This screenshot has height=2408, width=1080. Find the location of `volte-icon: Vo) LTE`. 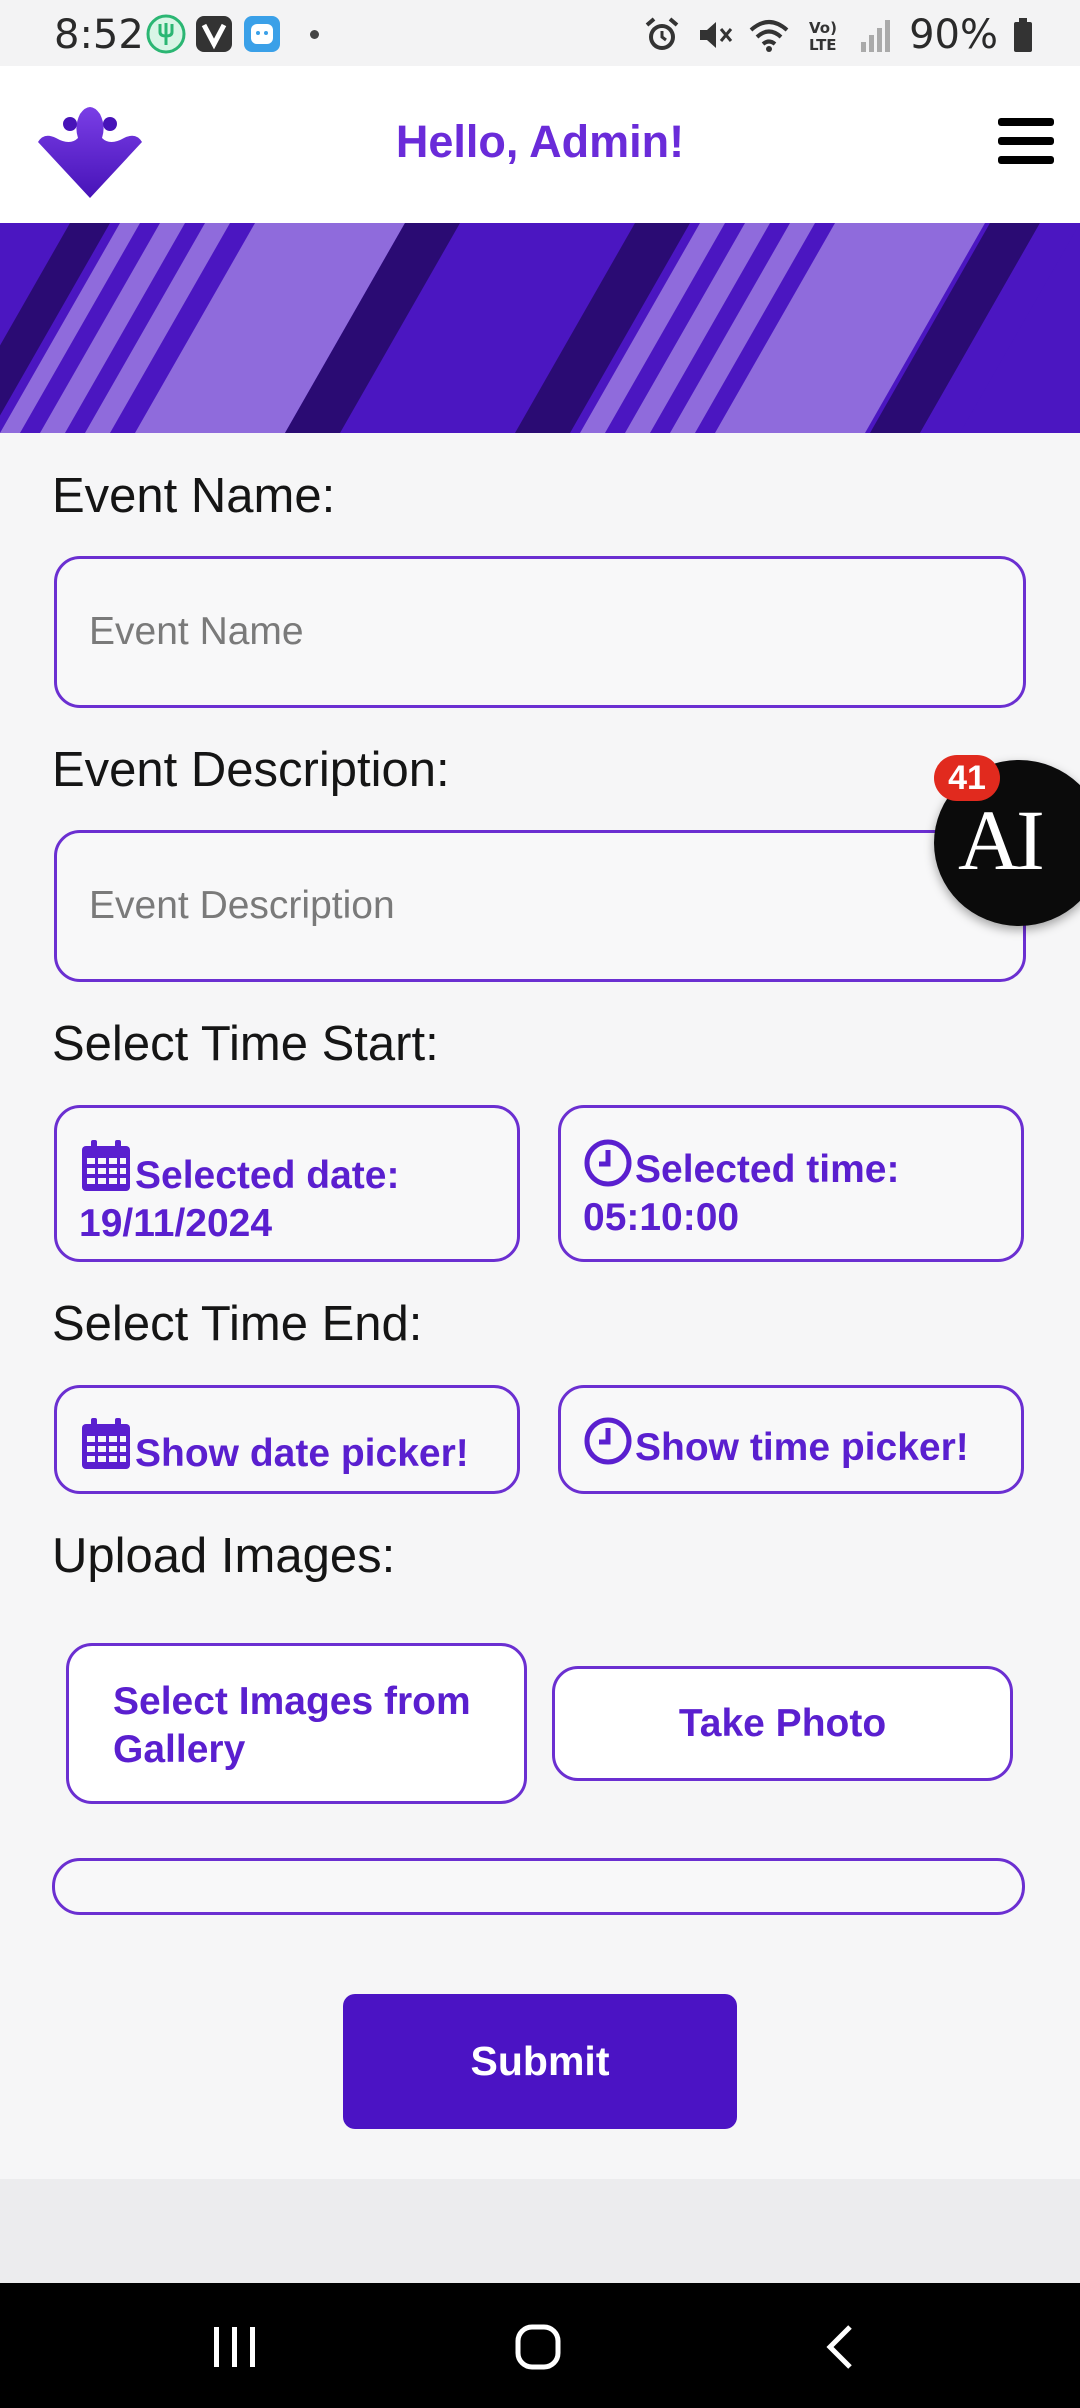

volte-icon: Vo) LTE is located at coordinates (823, 36).